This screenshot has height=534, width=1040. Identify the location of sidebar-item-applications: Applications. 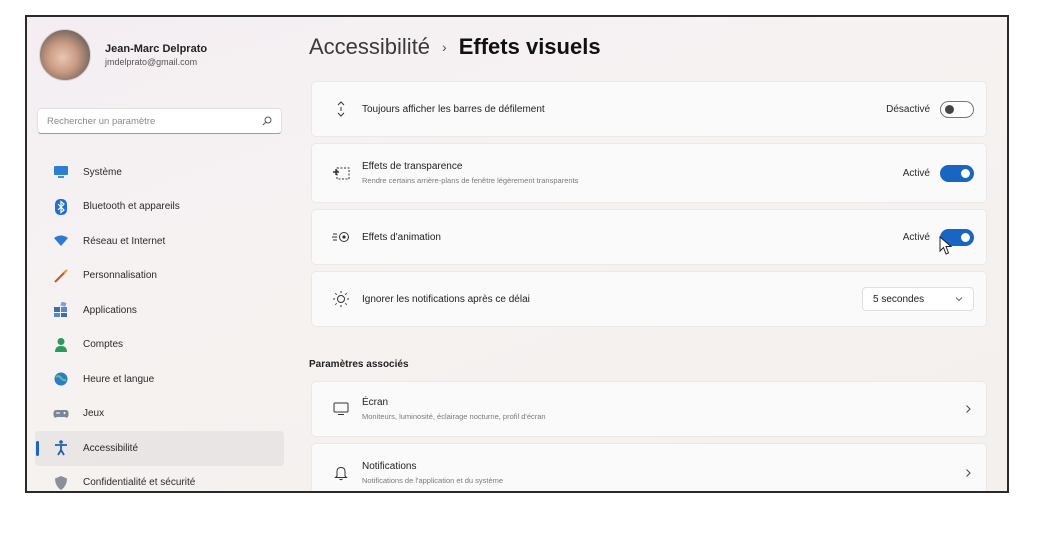
(159, 310).